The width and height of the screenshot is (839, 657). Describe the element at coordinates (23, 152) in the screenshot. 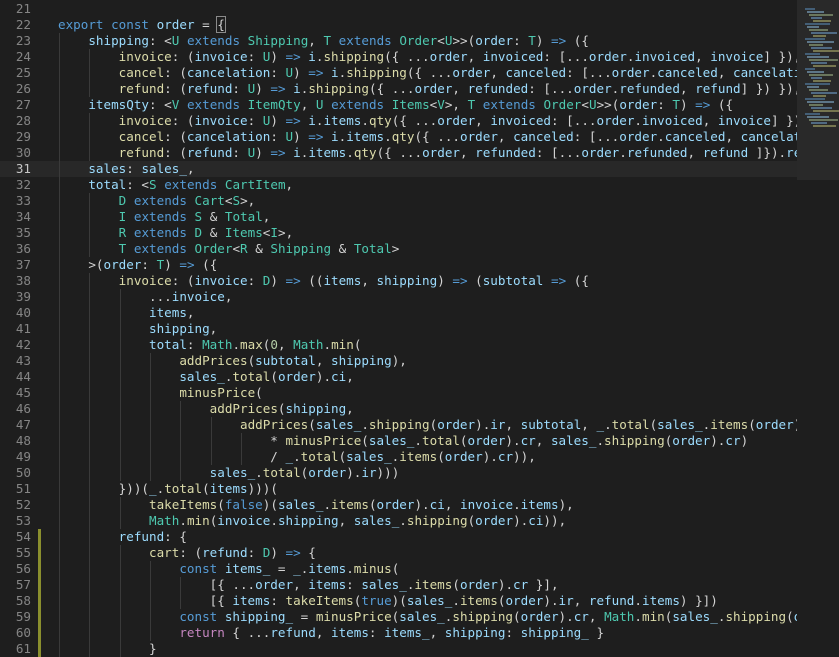

I see `line-number: 30` at that location.